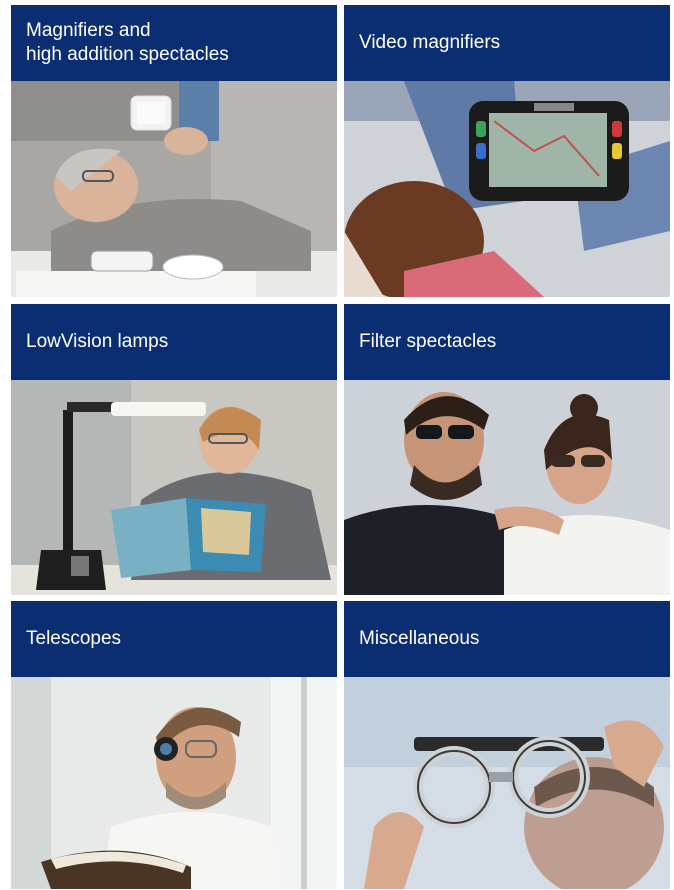 This screenshot has width=674, height=890. I want to click on telescope-glasses-reader-photo, so click(174, 783).